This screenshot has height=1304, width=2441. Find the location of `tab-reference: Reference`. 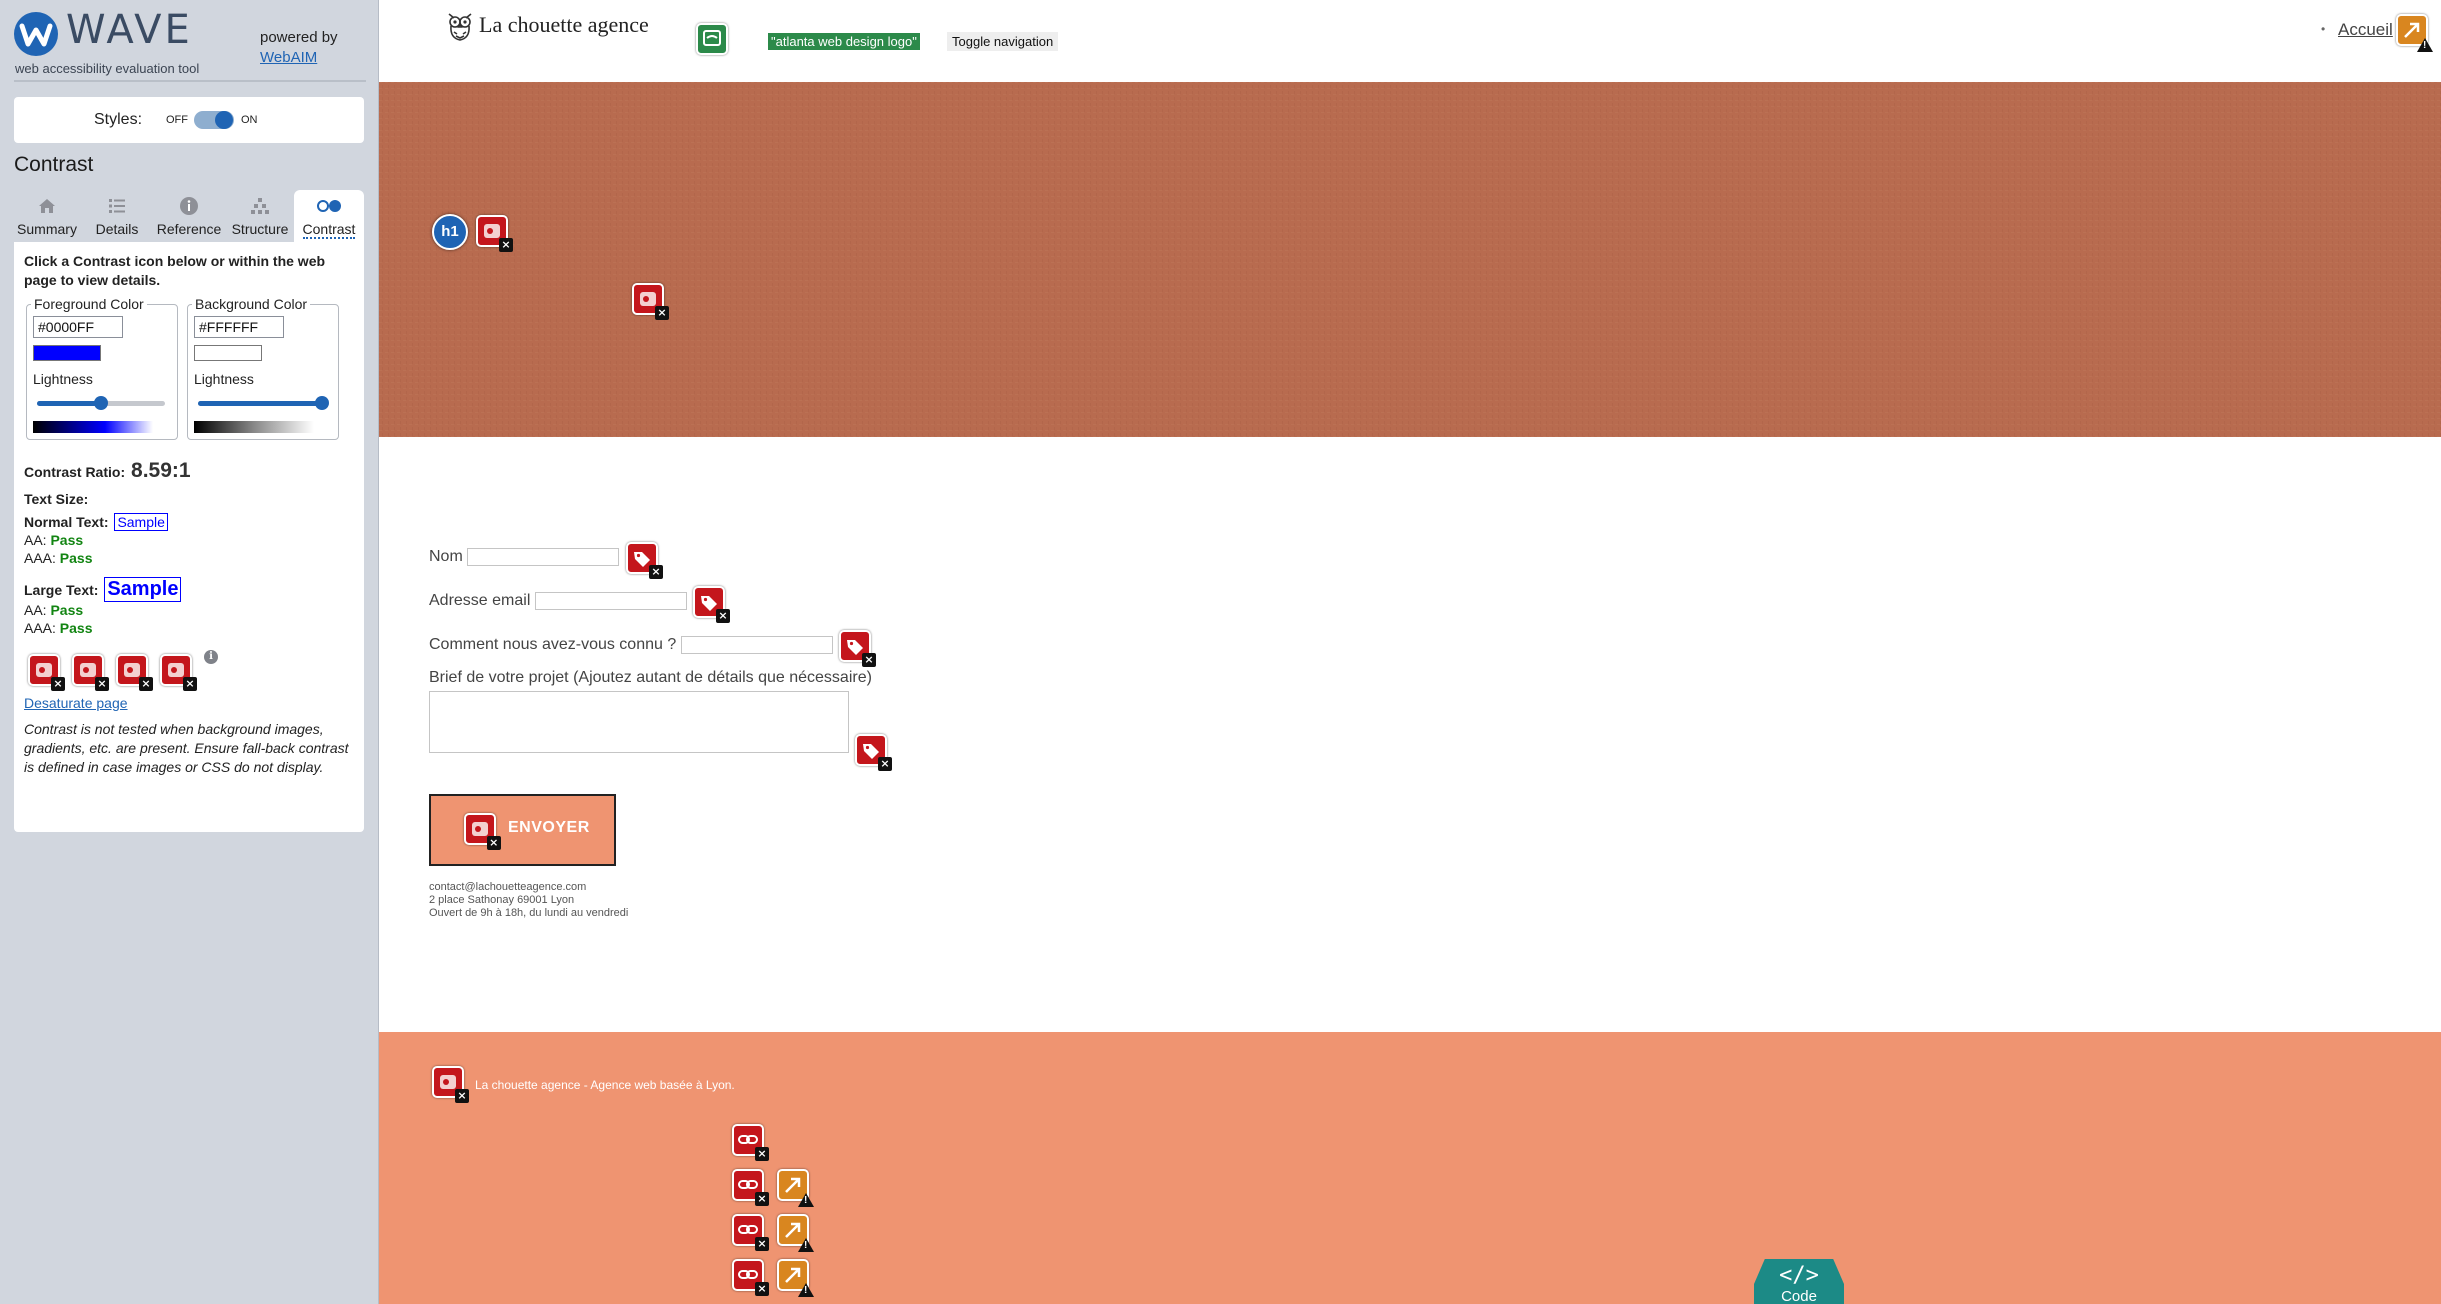

tab-reference: Reference is located at coordinates (189, 216).